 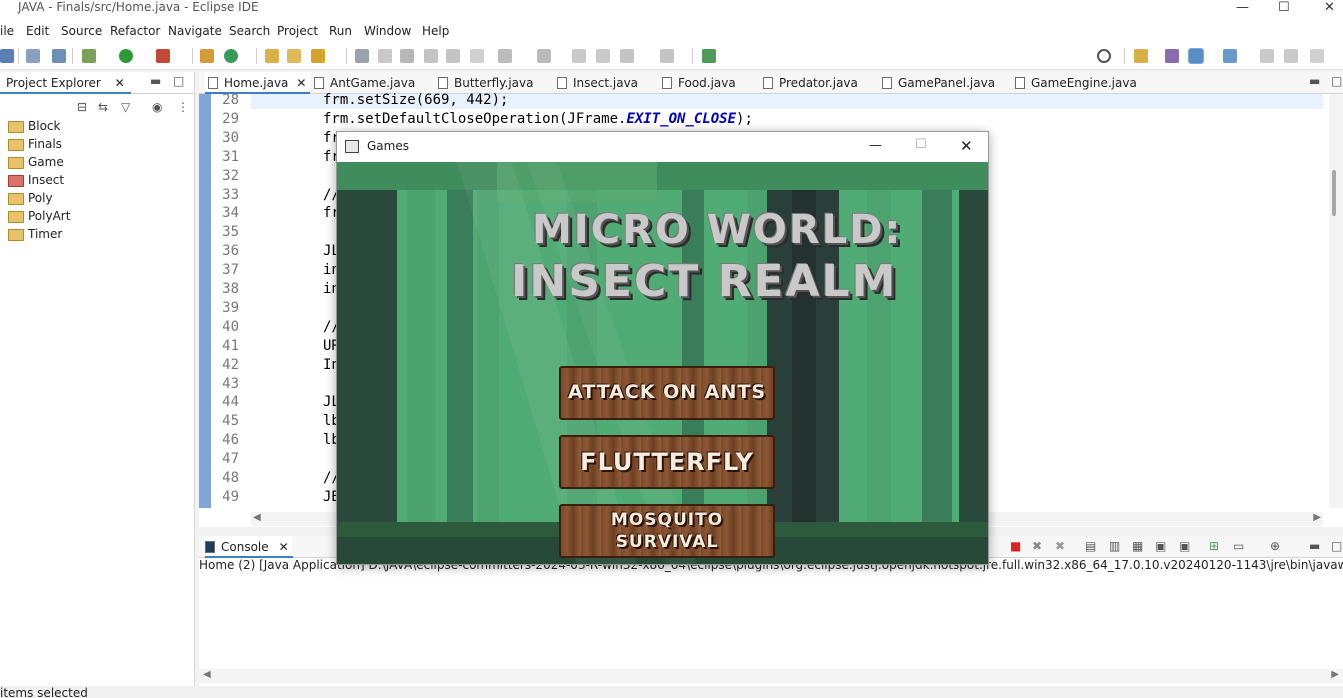 I want to click on new-java-class-icon, so click(x=231, y=56).